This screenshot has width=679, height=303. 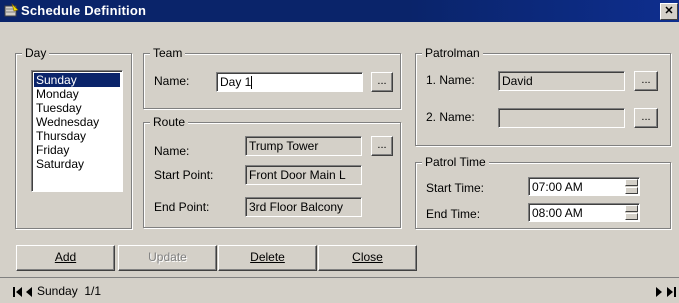 I want to click on end-time-label: End Time:, so click(x=453, y=214).